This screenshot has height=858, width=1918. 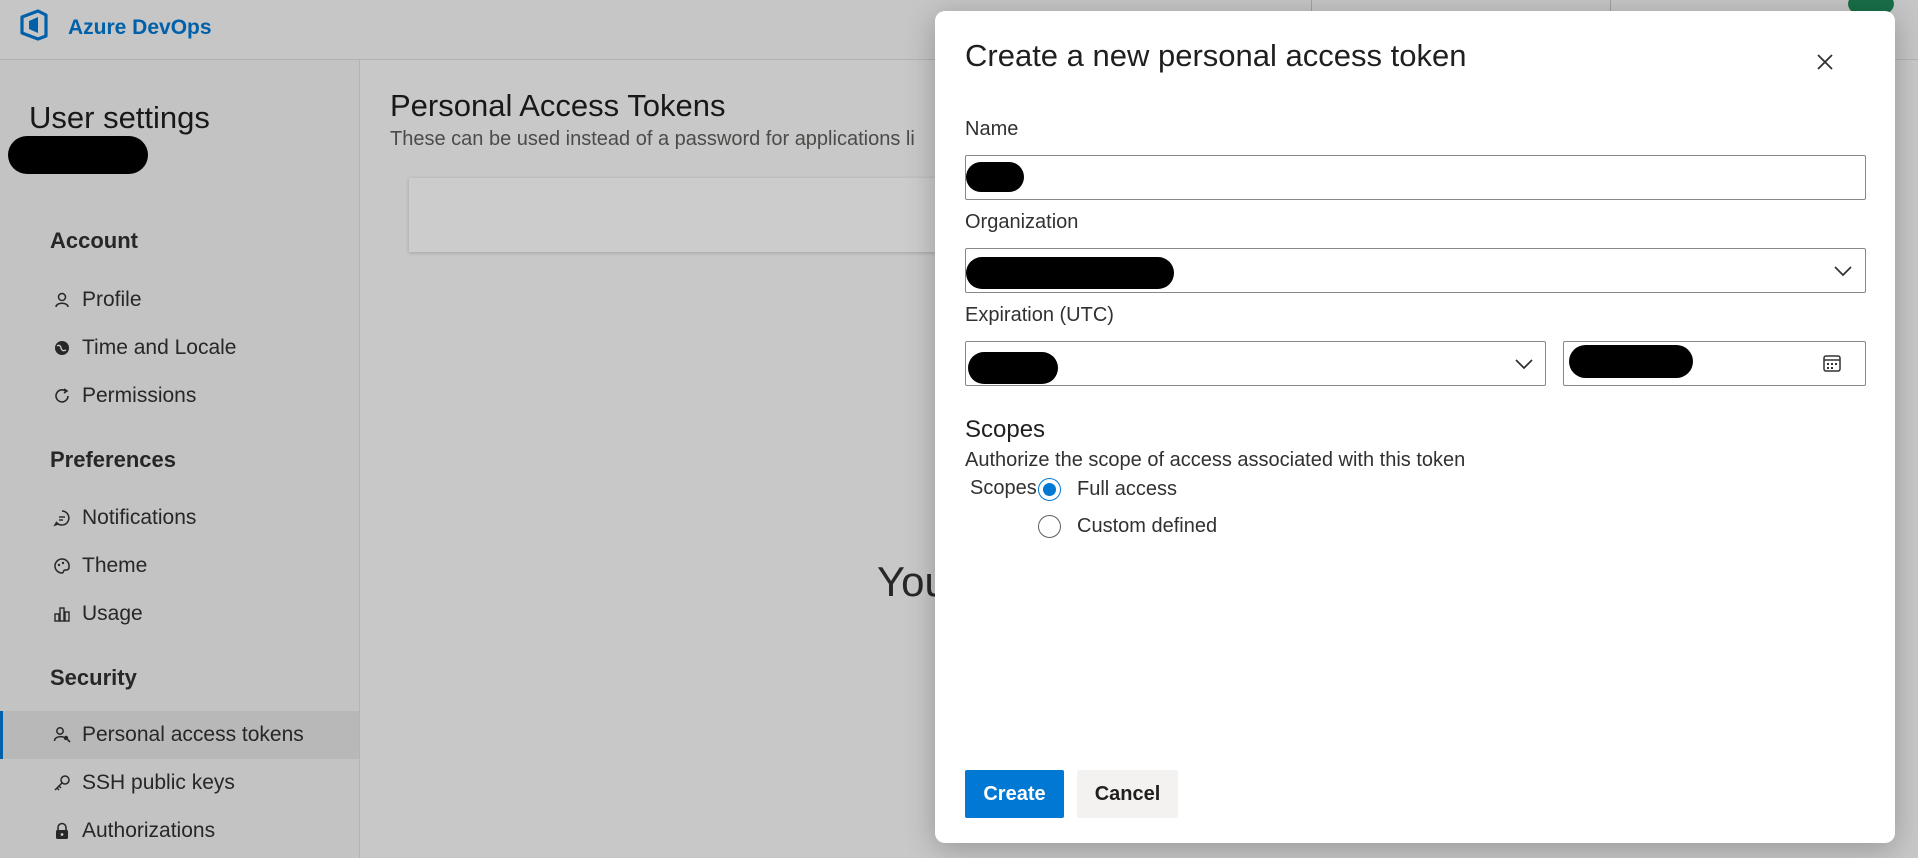 What do you see at coordinates (1832, 365) in the screenshot?
I see `calendar-icon` at bounding box center [1832, 365].